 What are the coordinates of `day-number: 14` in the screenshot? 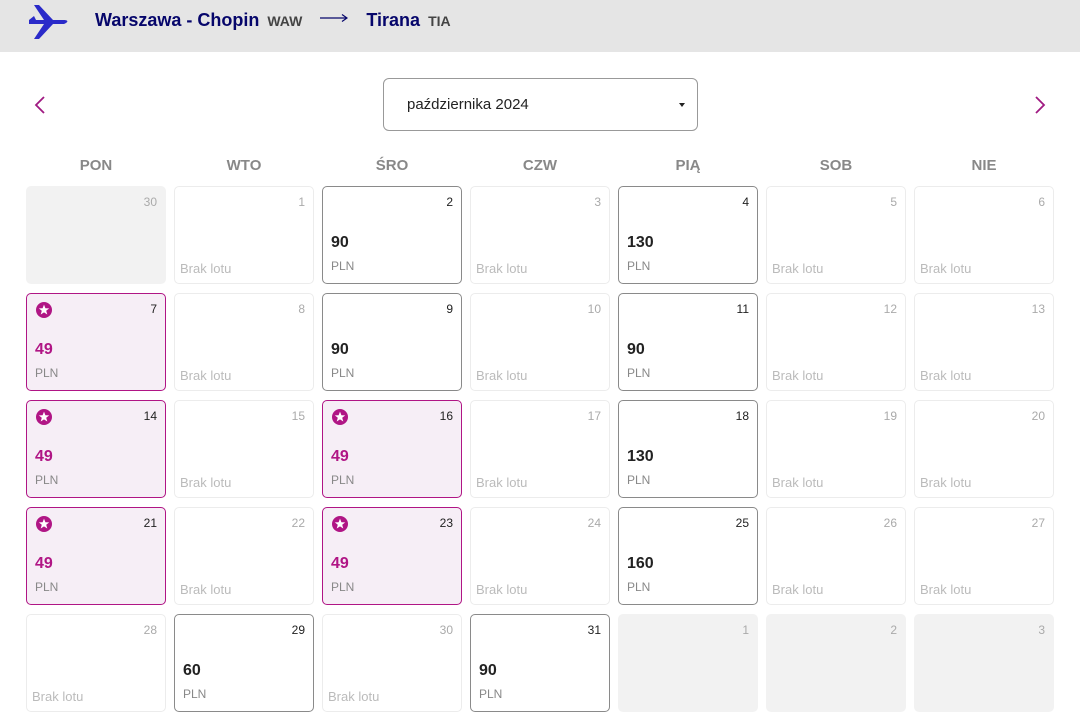 It's located at (150, 416).